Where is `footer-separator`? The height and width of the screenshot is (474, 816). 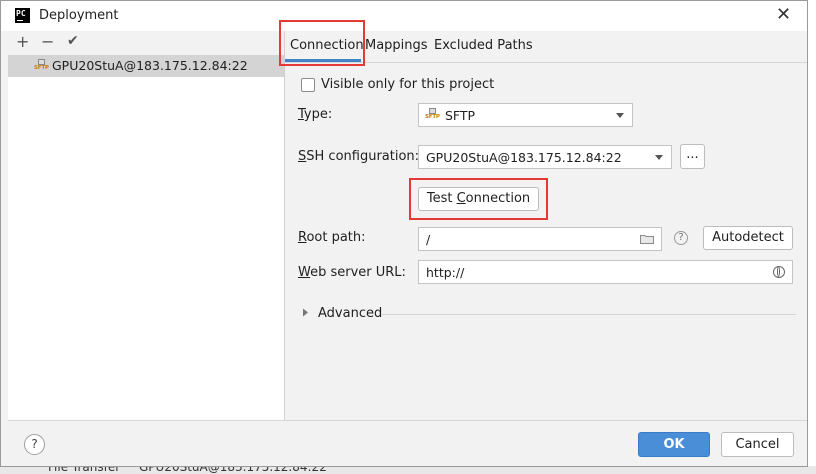
footer-separator is located at coordinates (407, 420).